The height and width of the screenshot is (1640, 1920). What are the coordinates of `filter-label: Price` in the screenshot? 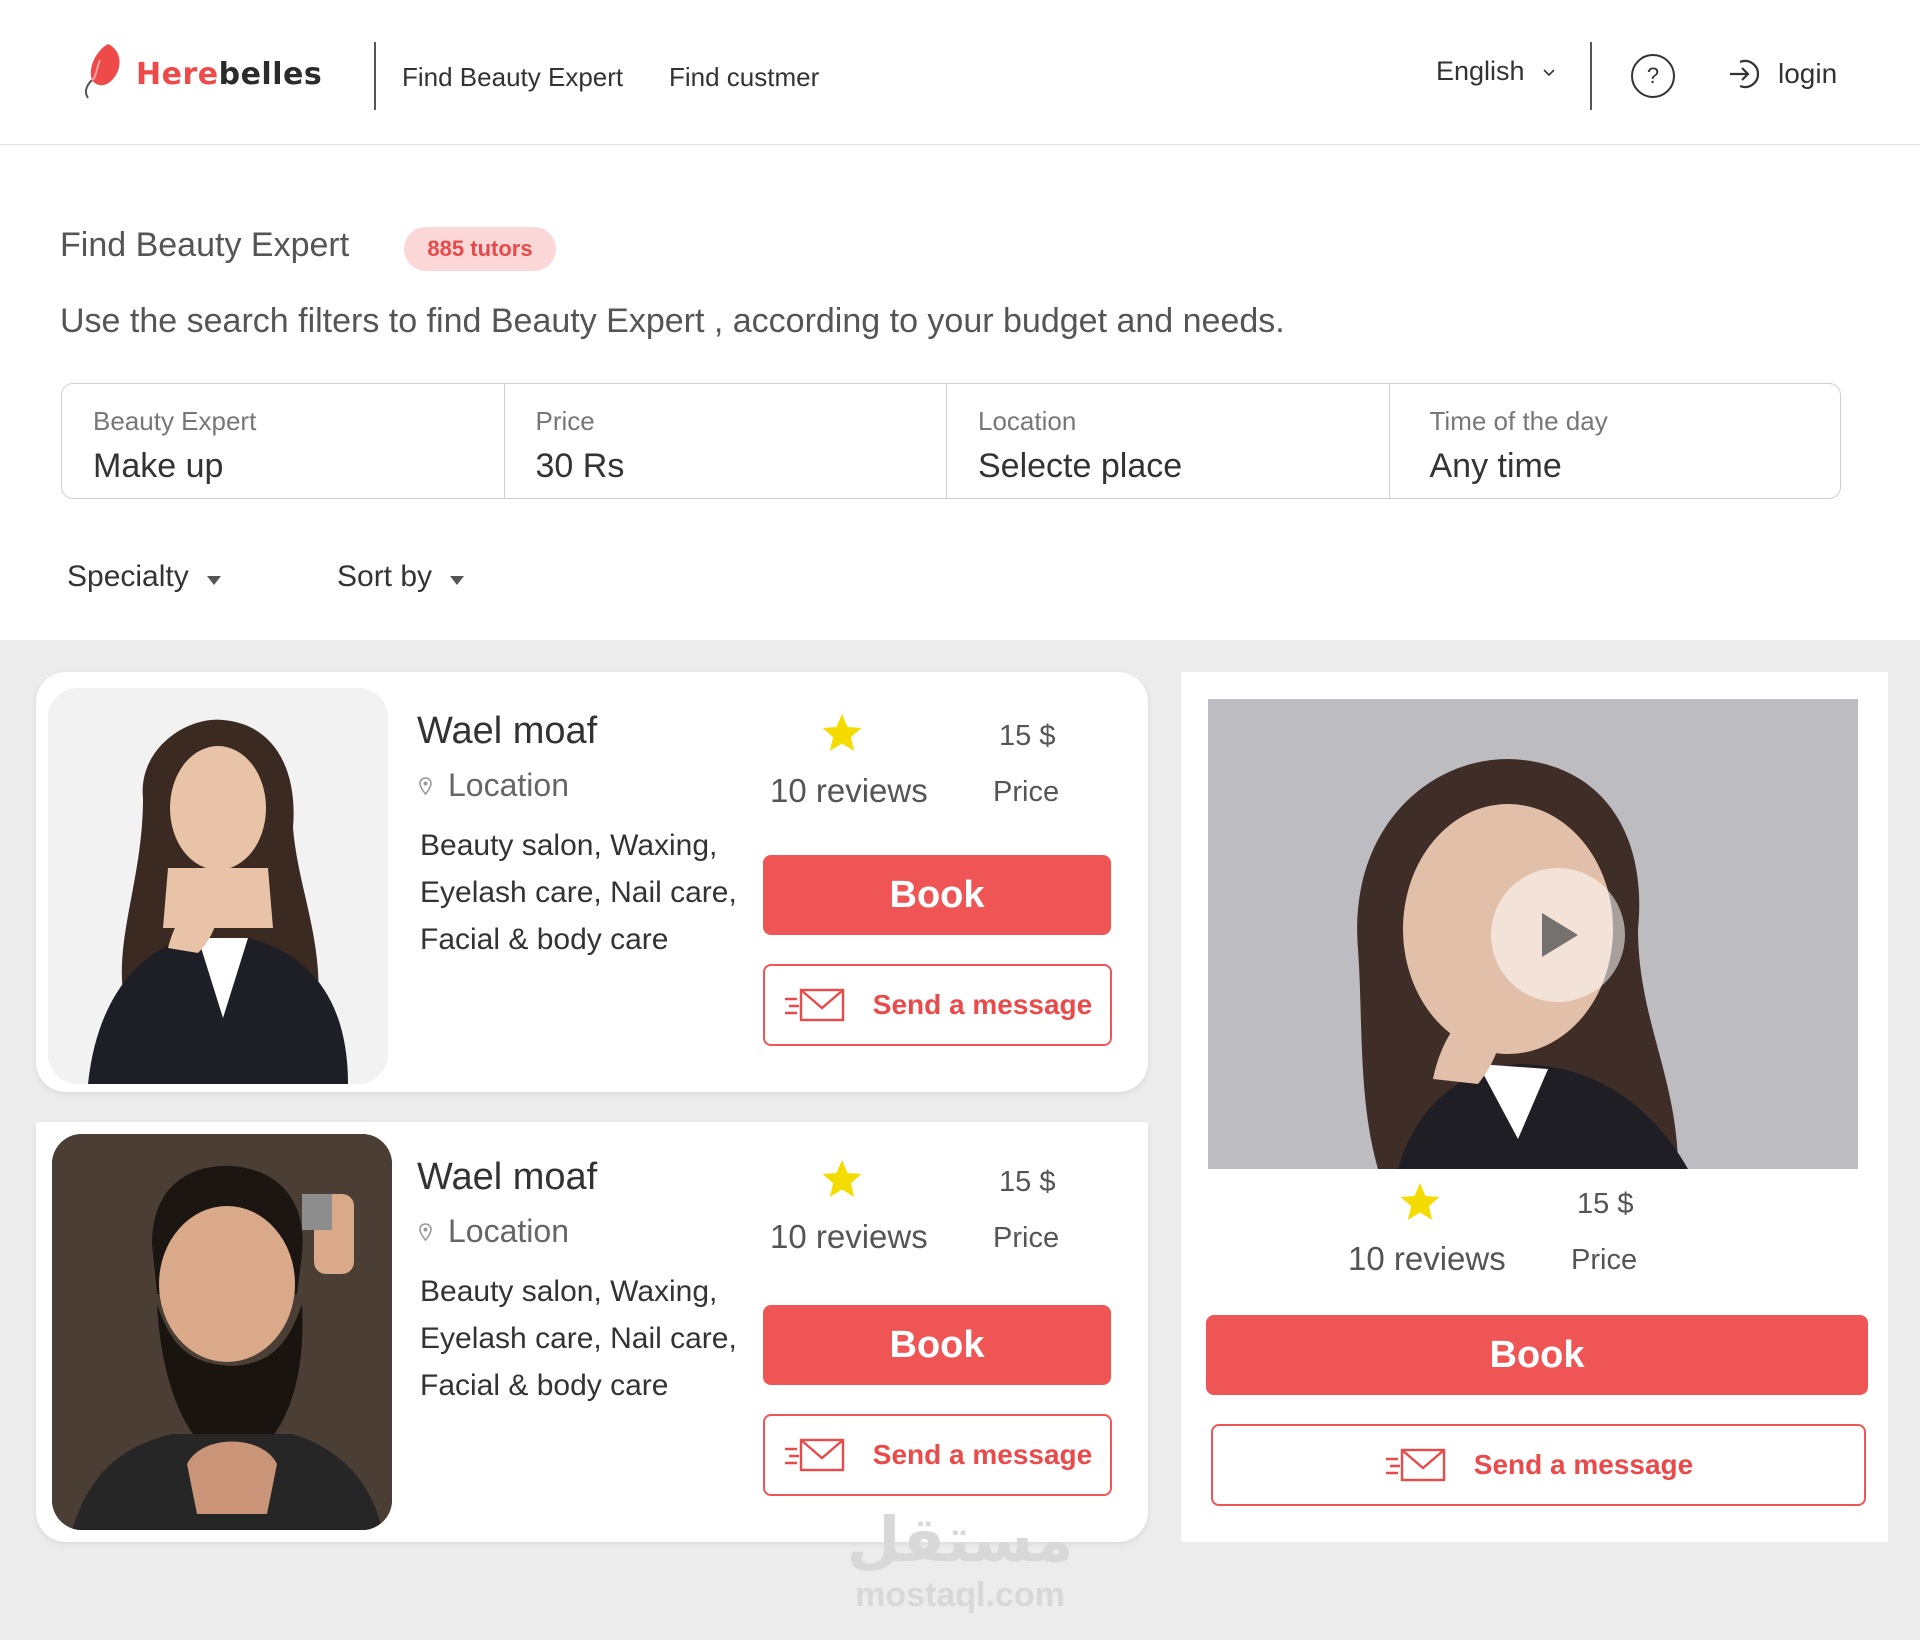 It's located at (565, 421).